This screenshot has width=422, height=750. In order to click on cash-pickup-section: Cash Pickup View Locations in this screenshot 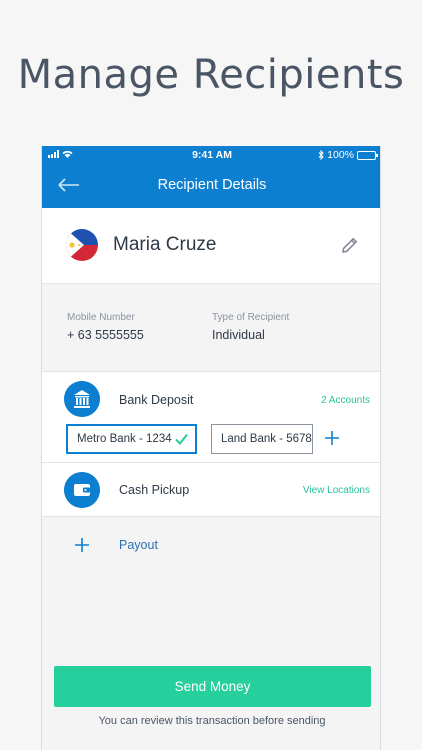, I will do `click(211, 490)`.